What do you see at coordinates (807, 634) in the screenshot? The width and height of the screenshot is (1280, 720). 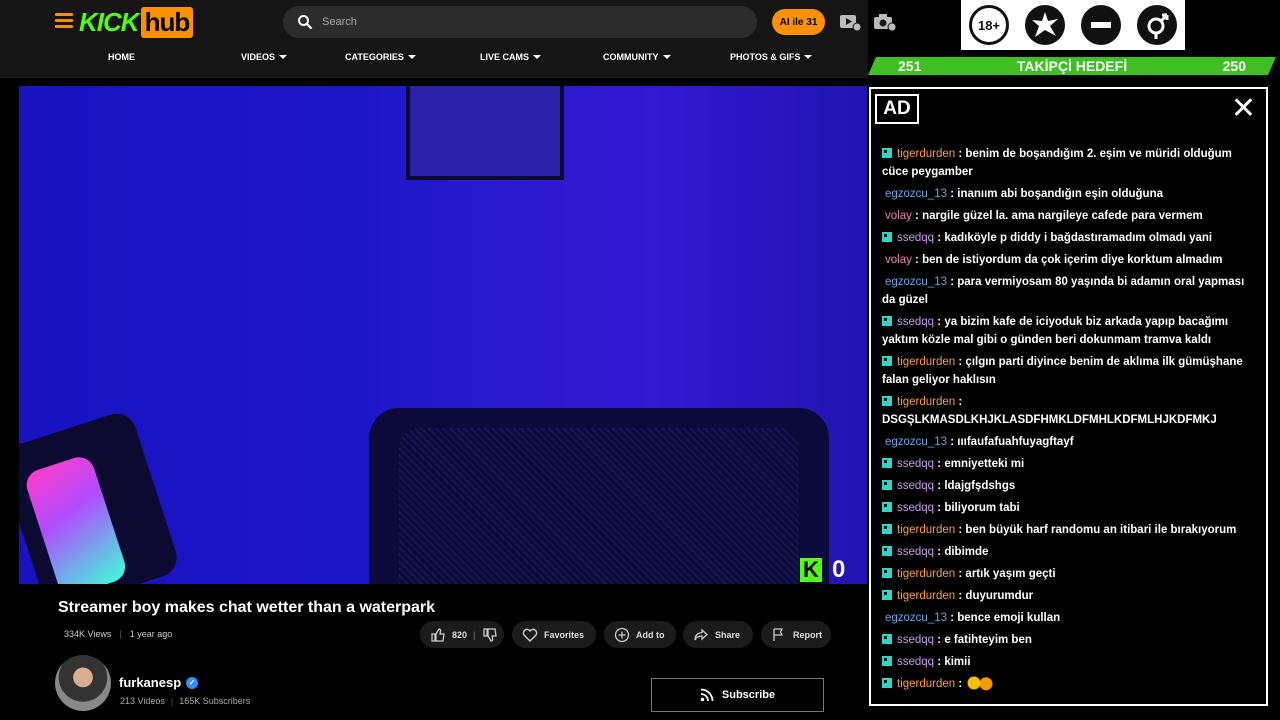 I see `report-label: Report` at bounding box center [807, 634].